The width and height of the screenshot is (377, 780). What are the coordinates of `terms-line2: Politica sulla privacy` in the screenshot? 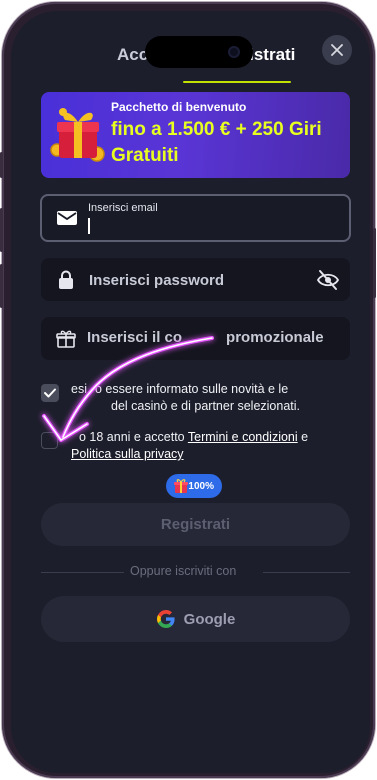 It's located at (189, 454).